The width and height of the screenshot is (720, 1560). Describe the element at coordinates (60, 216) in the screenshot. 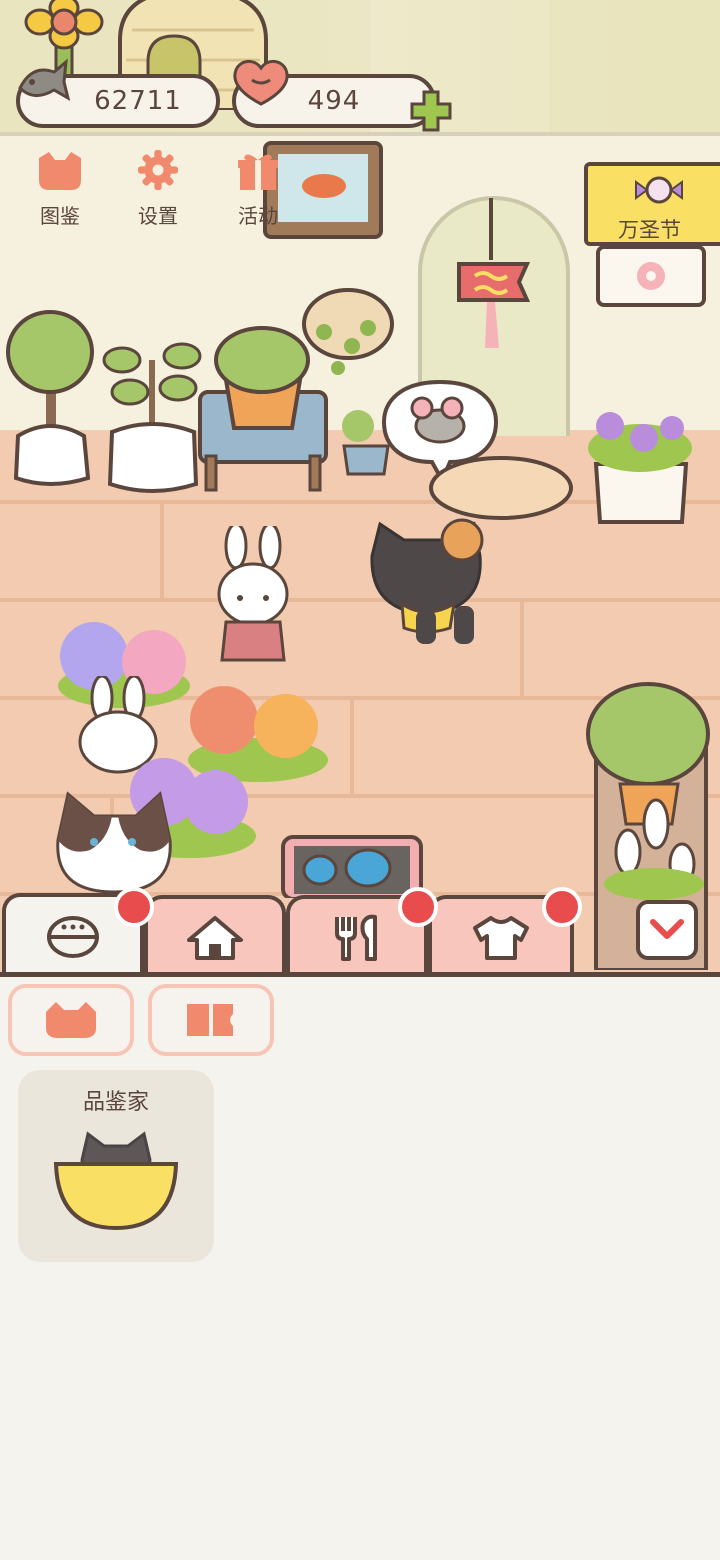

I see `menu-label: 图鉴` at that location.